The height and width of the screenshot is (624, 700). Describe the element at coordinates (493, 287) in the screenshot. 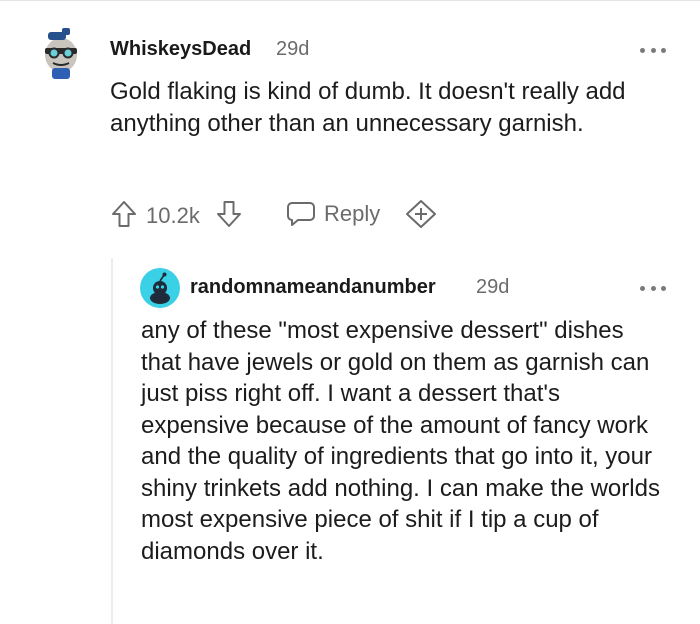

I see `reply-age: 29d` at that location.